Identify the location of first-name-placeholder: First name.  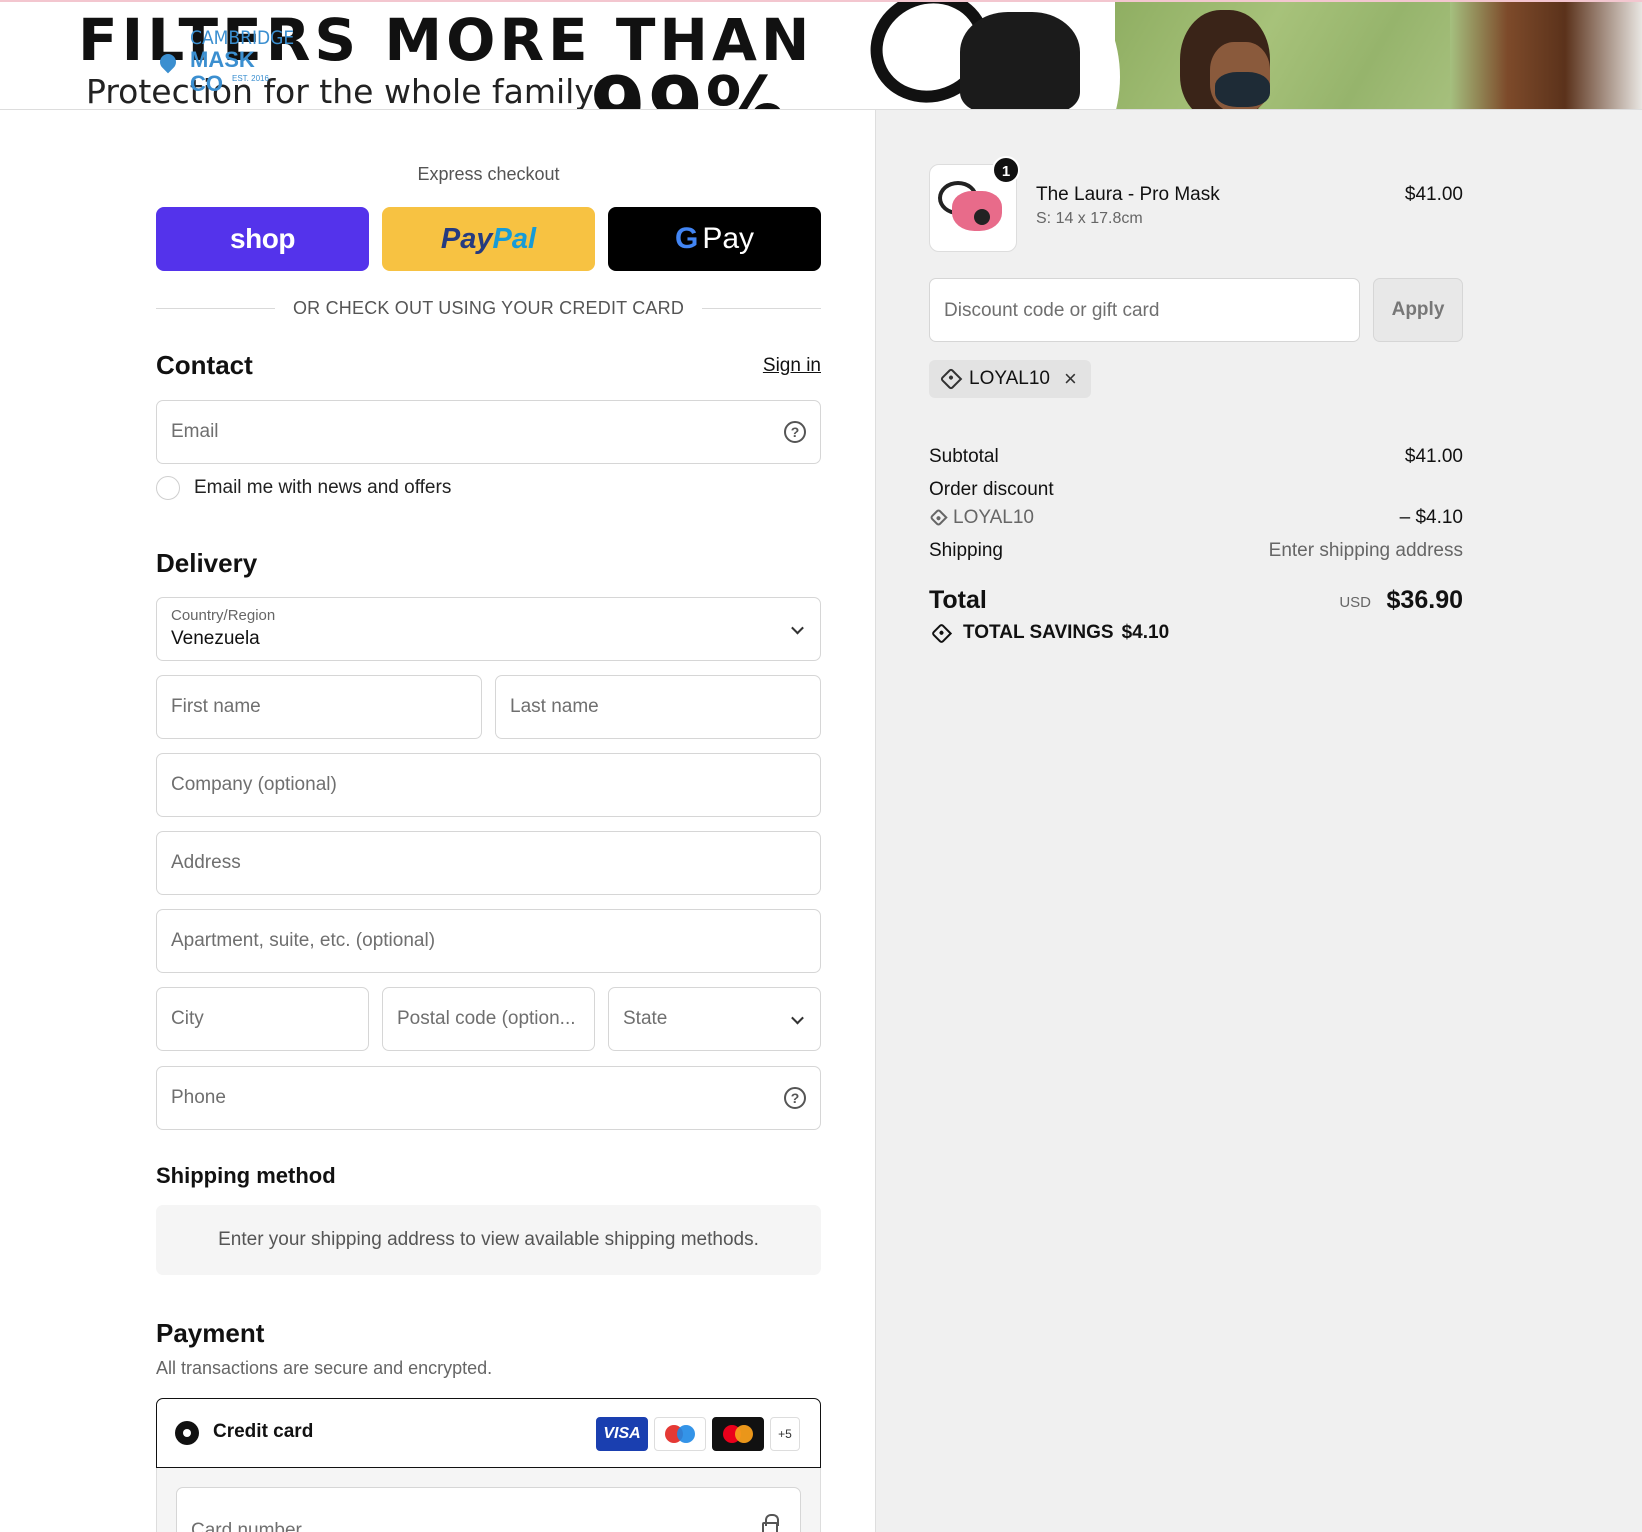
(216, 706).